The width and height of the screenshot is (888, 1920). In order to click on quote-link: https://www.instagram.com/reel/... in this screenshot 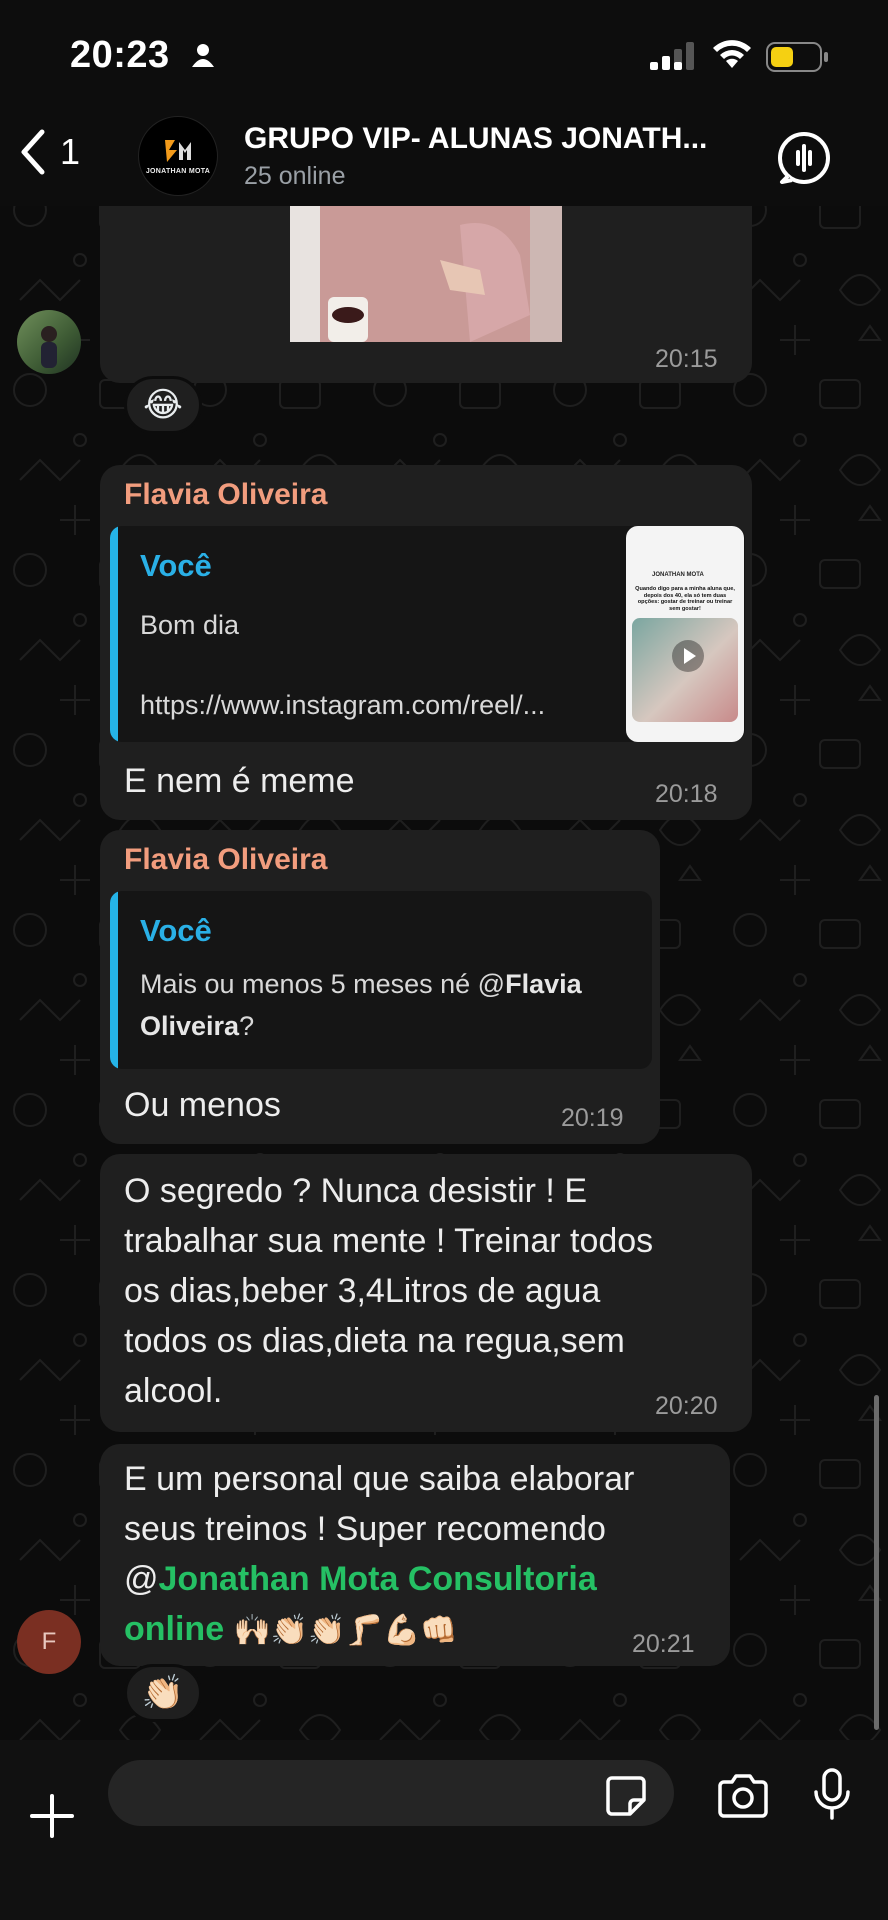, I will do `click(343, 705)`.